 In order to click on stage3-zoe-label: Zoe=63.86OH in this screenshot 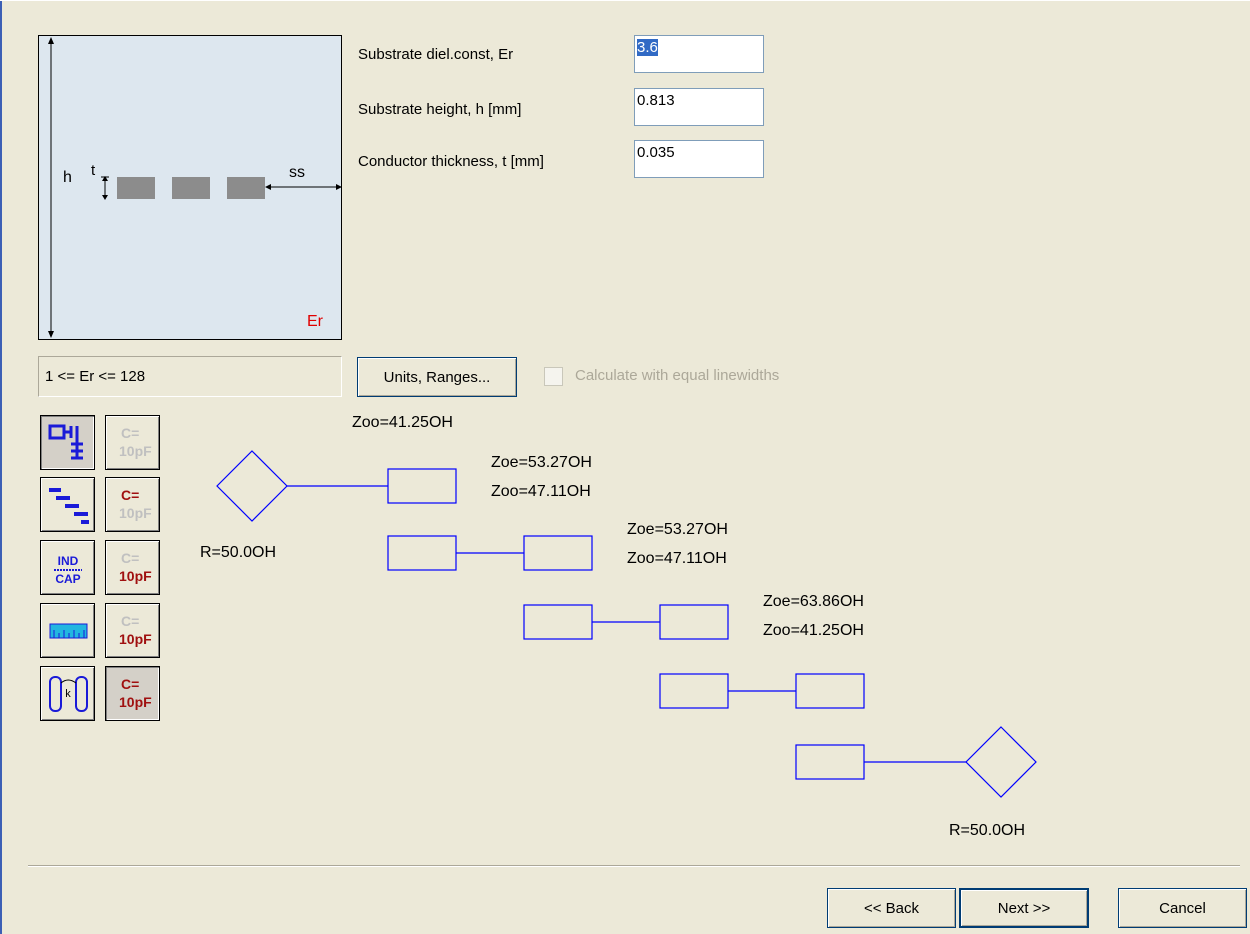, I will do `click(813, 601)`.